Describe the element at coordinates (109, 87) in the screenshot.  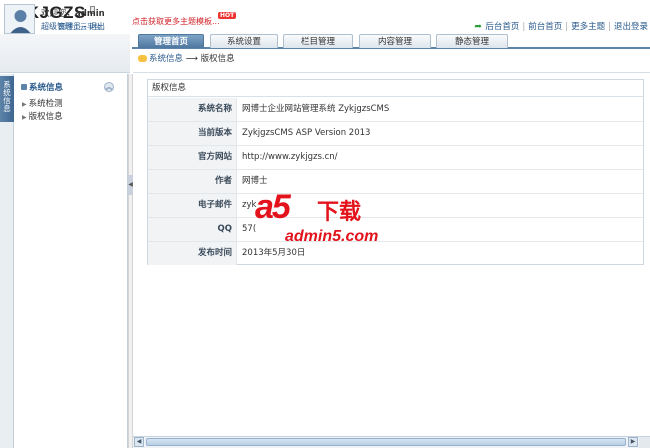
I see `collapse-icon: ︽` at that location.